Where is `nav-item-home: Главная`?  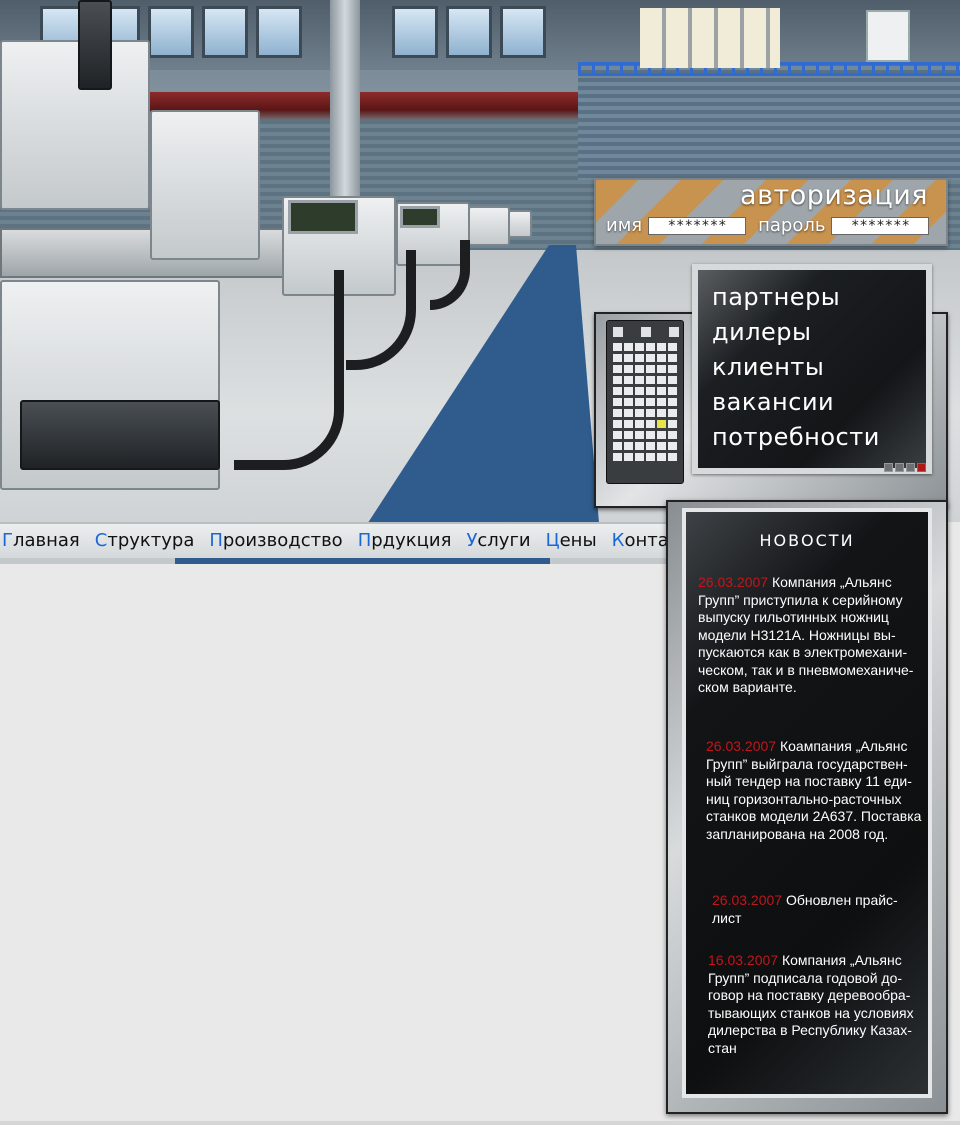
nav-item-home: Главная is located at coordinates (41, 540).